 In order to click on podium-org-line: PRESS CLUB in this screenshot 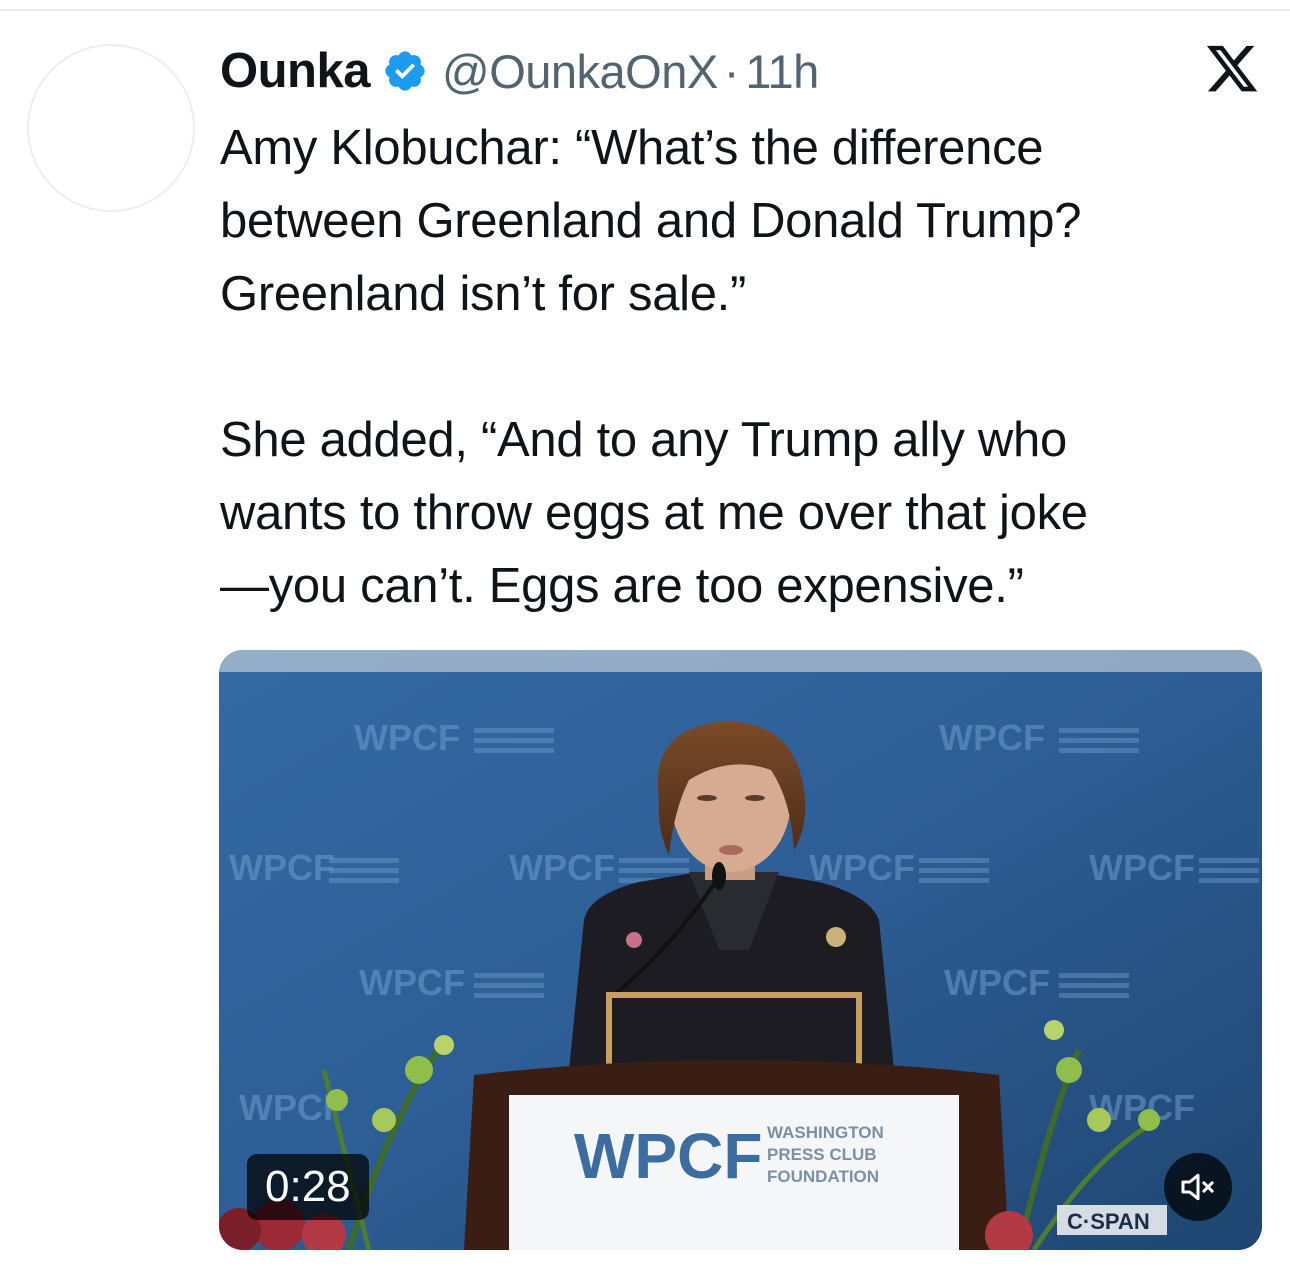, I will do `click(822, 1154)`.